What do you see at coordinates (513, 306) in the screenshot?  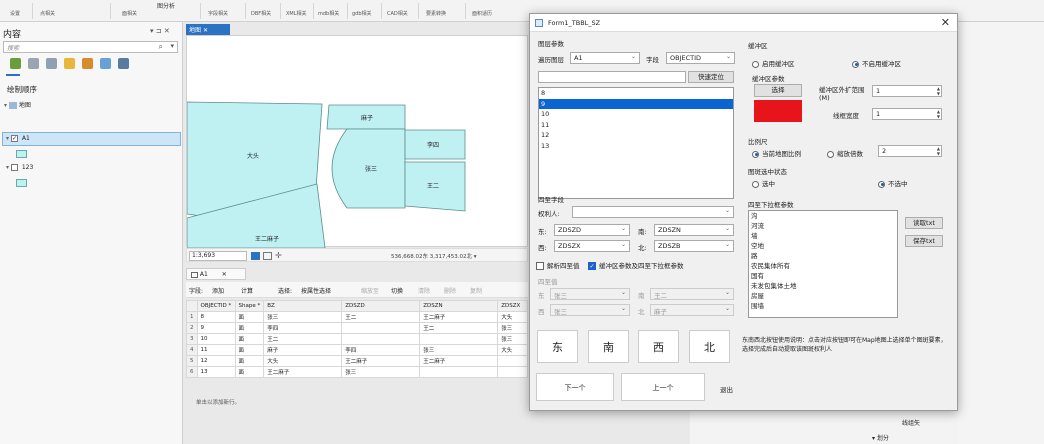 I see `col-zdszx: ZDSZX` at bounding box center [513, 306].